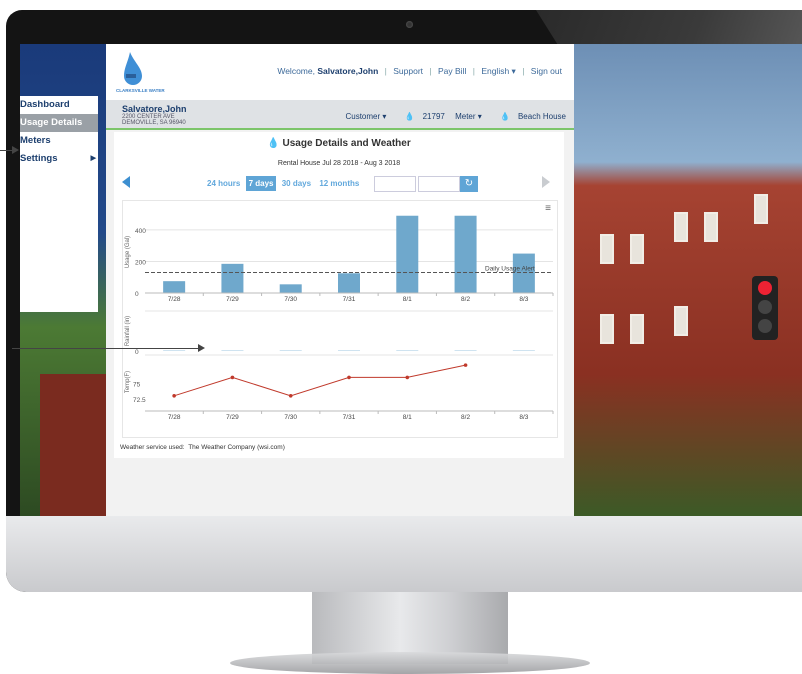 The width and height of the screenshot is (802, 674). What do you see at coordinates (296, 183) in the screenshot?
I see `range-30-days: 30 days` at bounding box center [296, 183].